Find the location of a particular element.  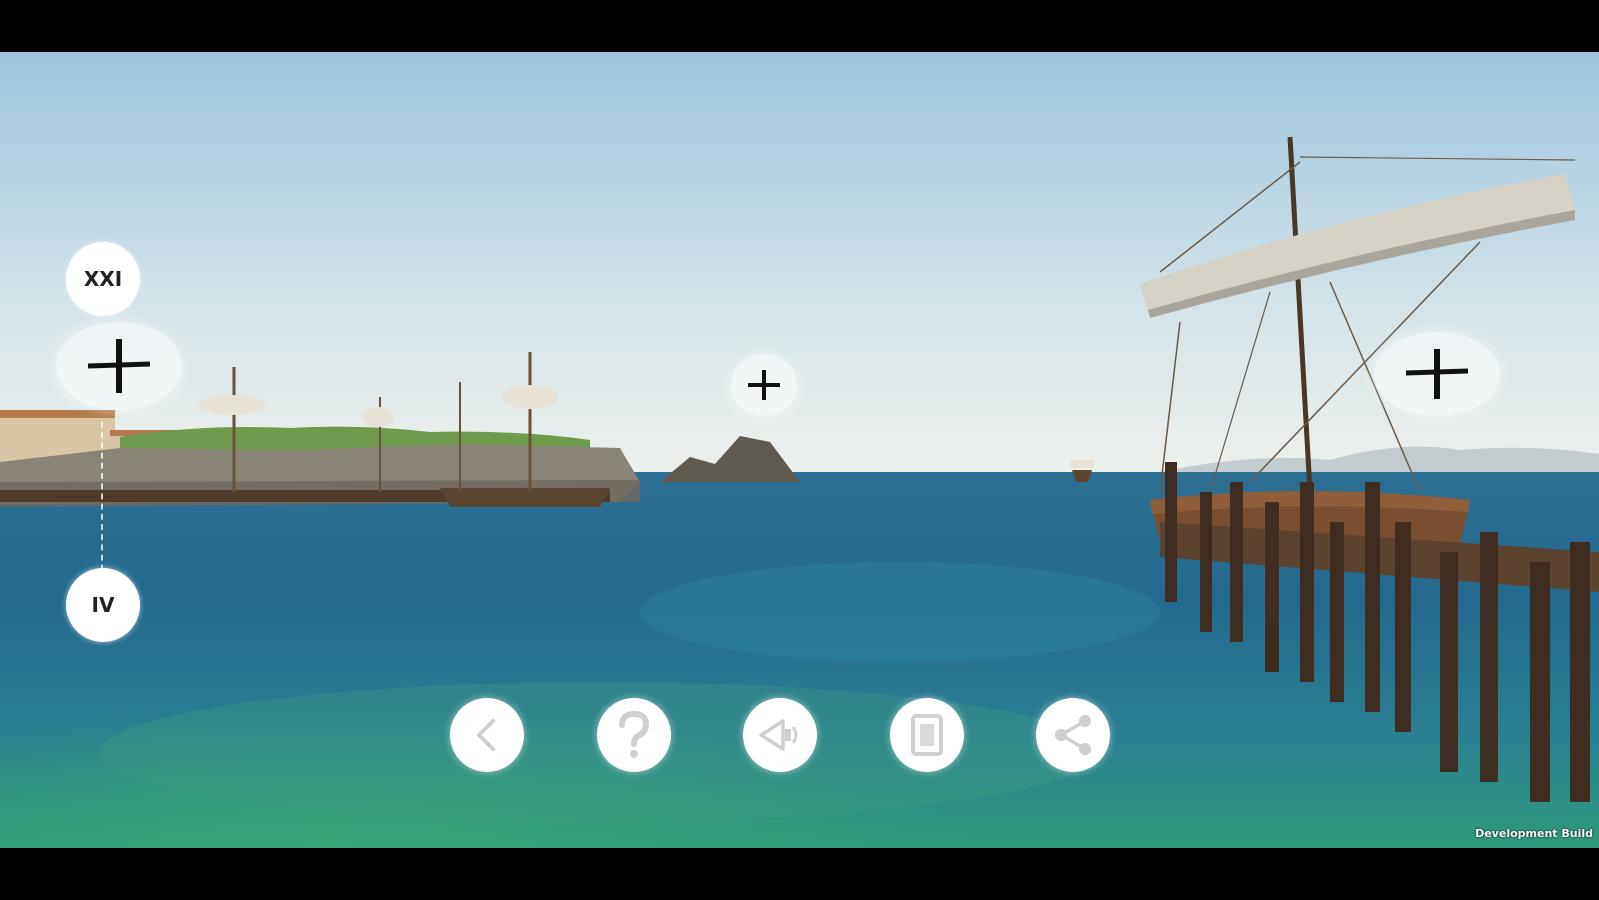

build-watermark: Development Build is located at coordinates (1534, 833).